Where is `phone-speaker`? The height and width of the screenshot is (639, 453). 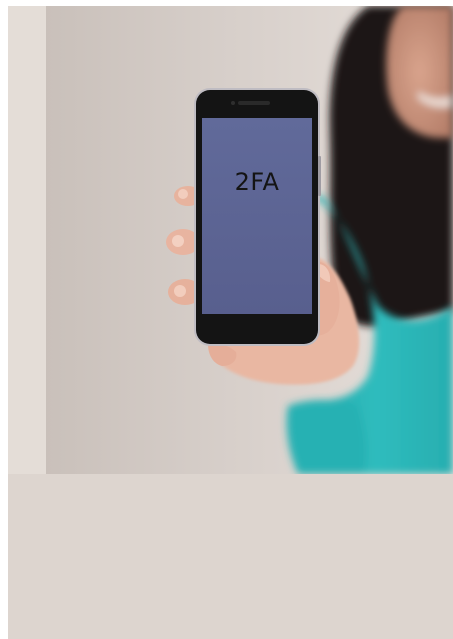 phone-speaker is located at coordinates (254, 103).